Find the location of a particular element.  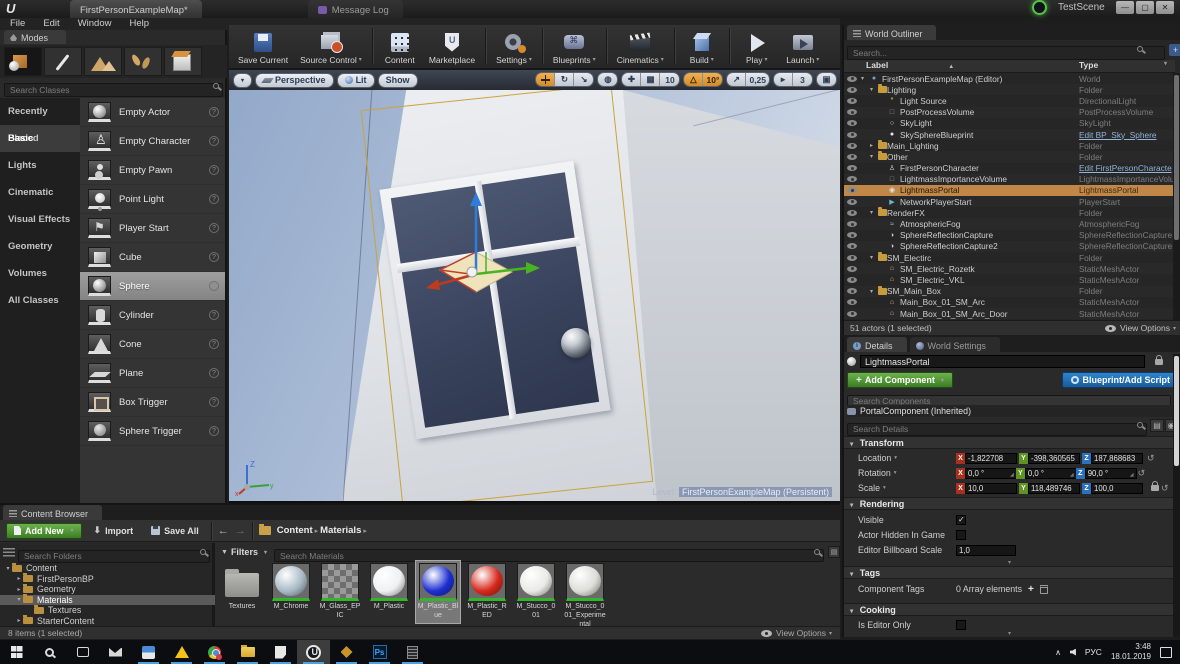

volume-icon is located at coordinates (1072, 652).